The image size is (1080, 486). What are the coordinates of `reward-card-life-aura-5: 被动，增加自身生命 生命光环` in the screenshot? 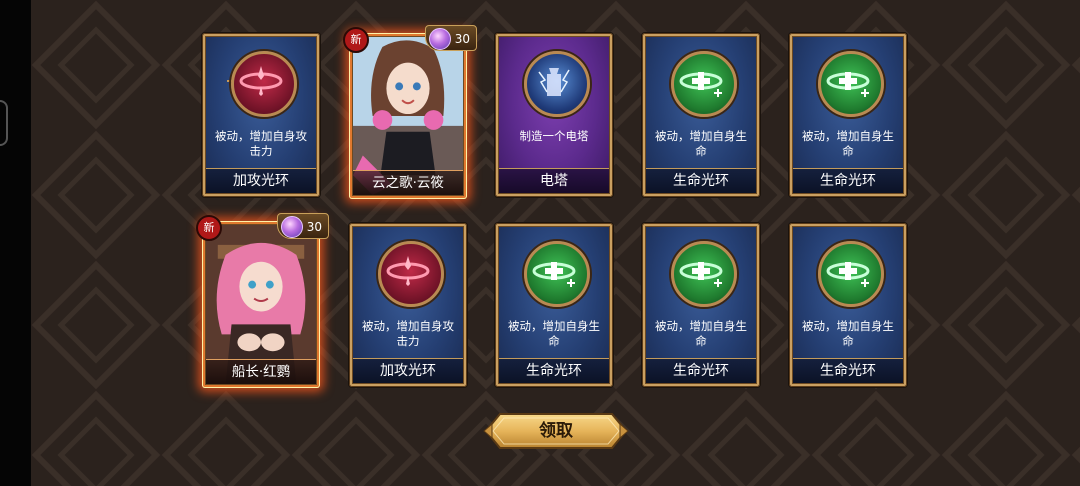 It's located at (848, 305).